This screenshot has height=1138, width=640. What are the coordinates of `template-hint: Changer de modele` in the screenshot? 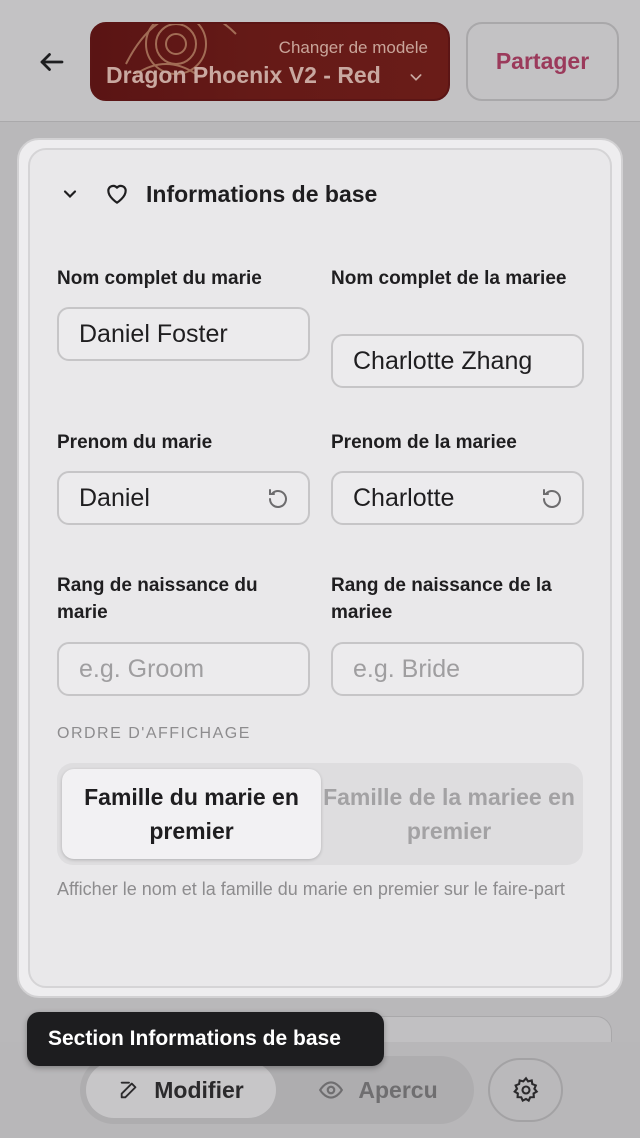 It's located at (353, 47).